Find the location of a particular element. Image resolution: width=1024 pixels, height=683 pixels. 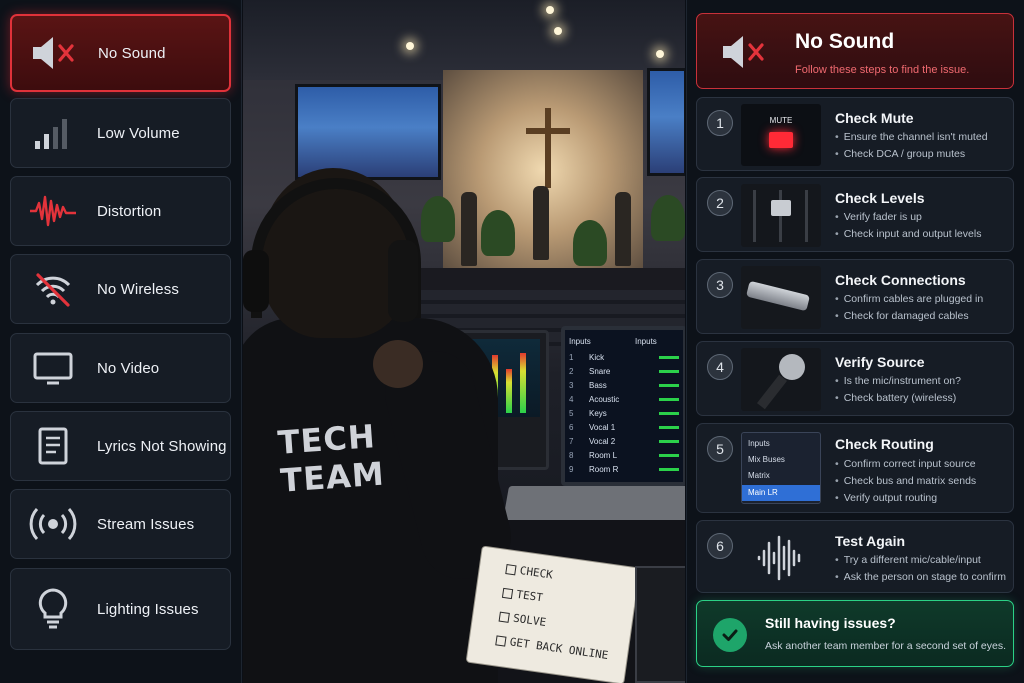

laptop-channel-row: 4 Acoustic is located at coordinates (624, 399).